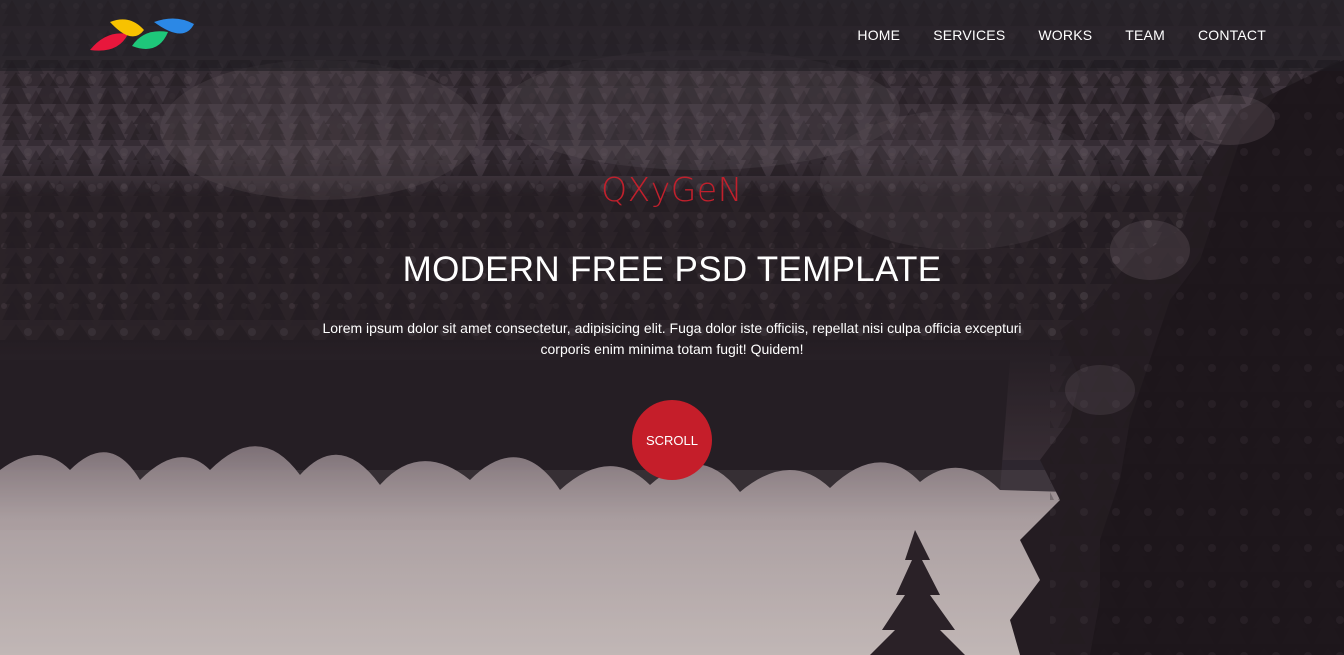 This screenshot has width=1344, height=655. Describe the element at coordinates (142, 37) in the screenshot. I see `colorful-leaves-logo-icon` at that location.